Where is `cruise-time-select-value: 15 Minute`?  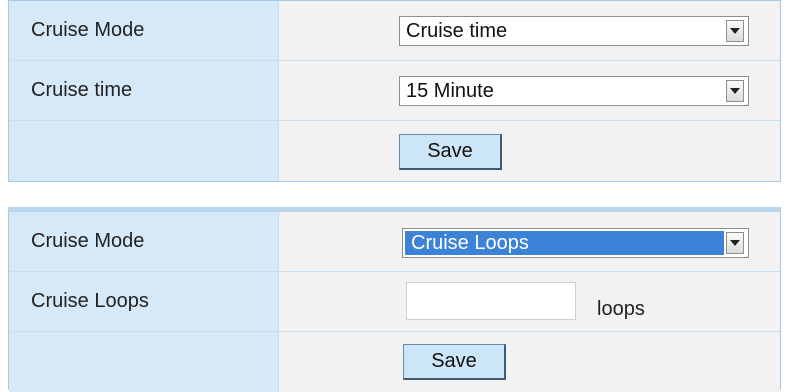 cruise-time-select-value: 15 Minute is located at coordinates (450, 90).